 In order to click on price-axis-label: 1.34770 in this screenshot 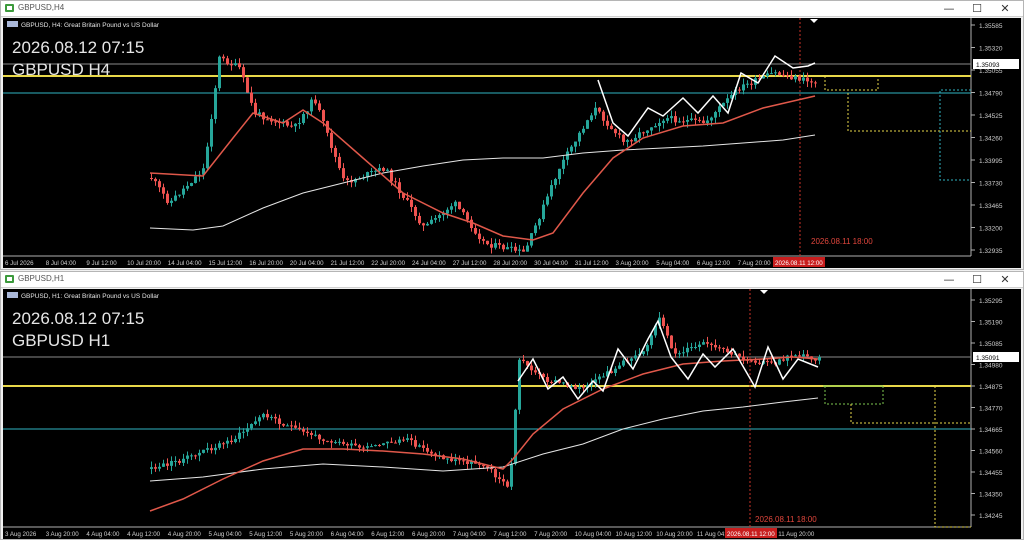, I will do `click(991, 409)`.